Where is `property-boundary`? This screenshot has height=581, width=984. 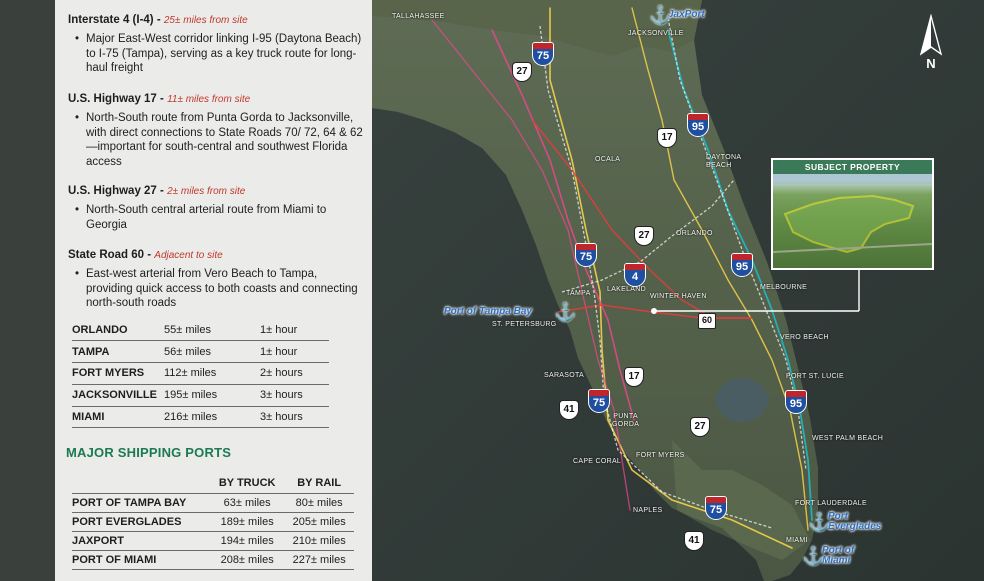 property-boundary is located at coordinates (849, 224).